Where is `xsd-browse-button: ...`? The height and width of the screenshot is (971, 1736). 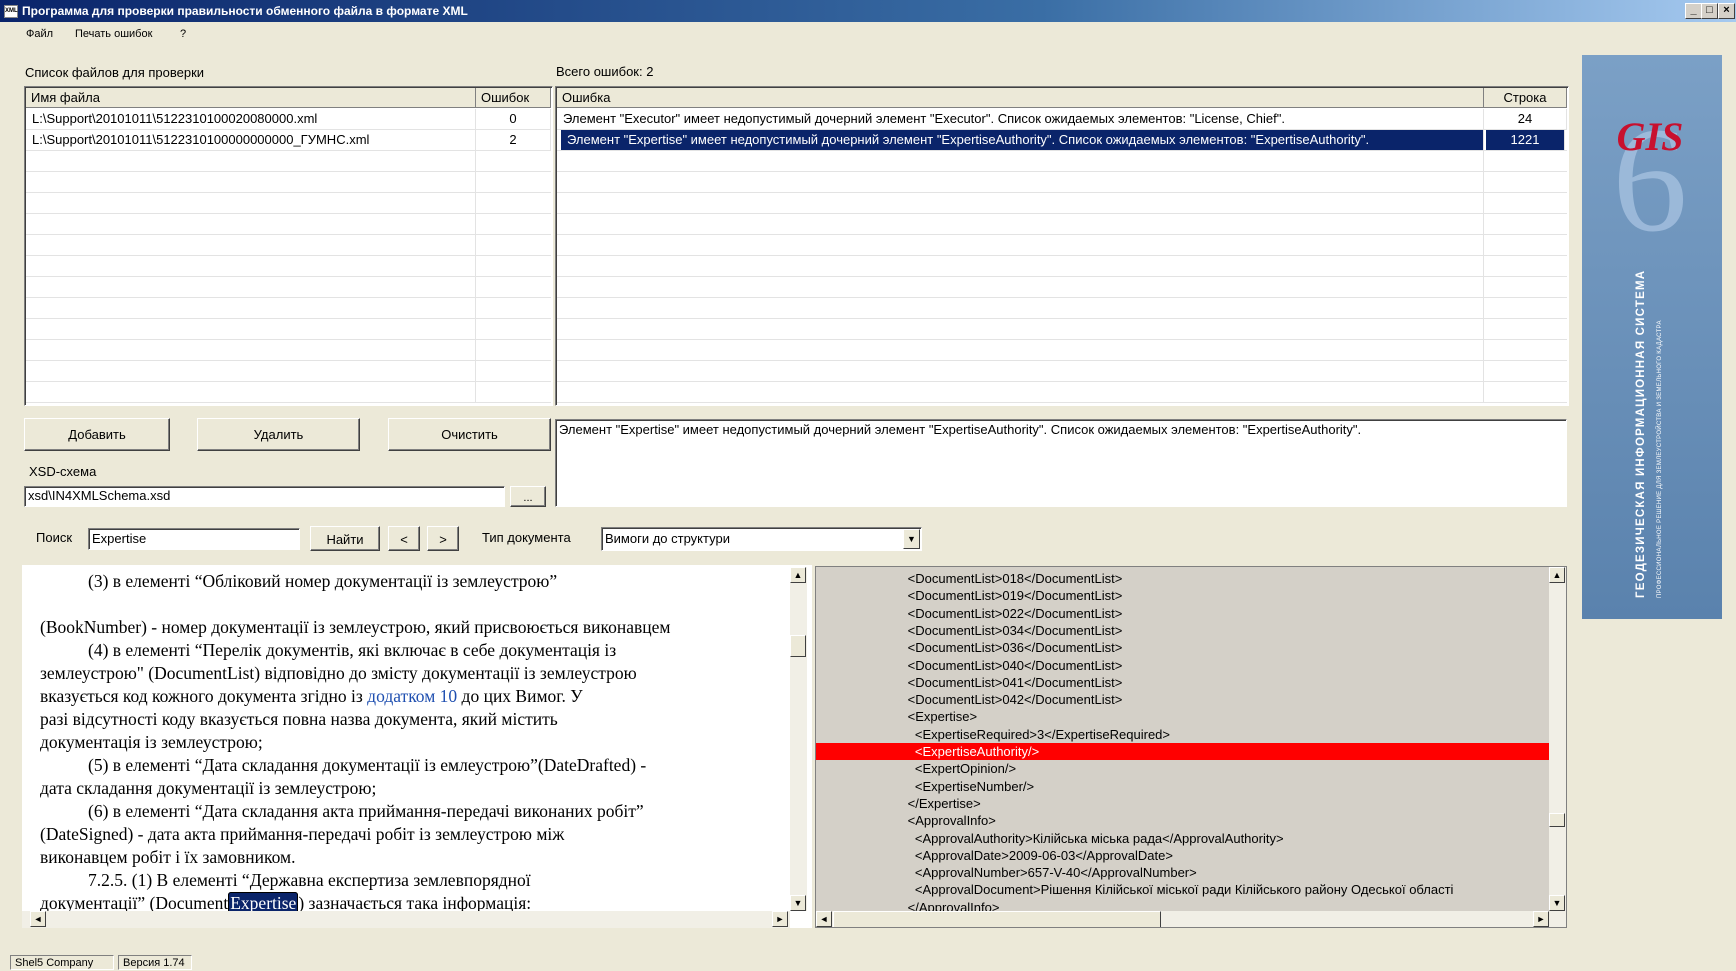 xsd-browse-button: ... is located at coordinates (528, 496).